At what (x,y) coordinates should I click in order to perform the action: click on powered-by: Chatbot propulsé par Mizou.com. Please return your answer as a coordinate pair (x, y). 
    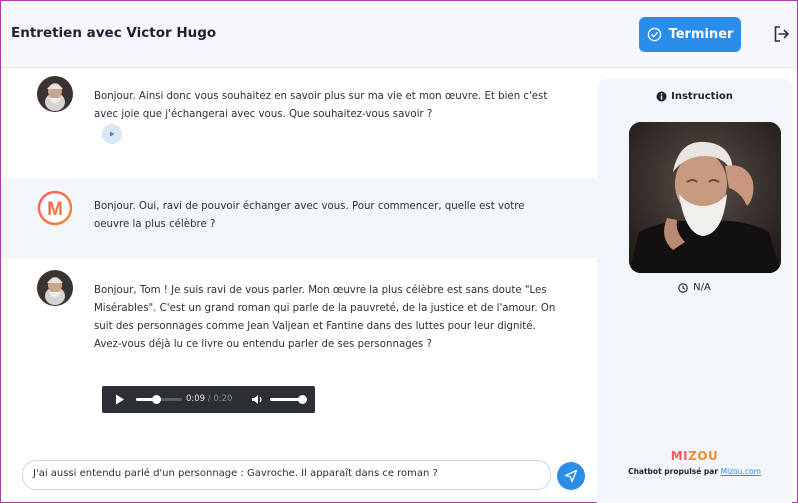
    Looking at the image, I should click on (694, 471).